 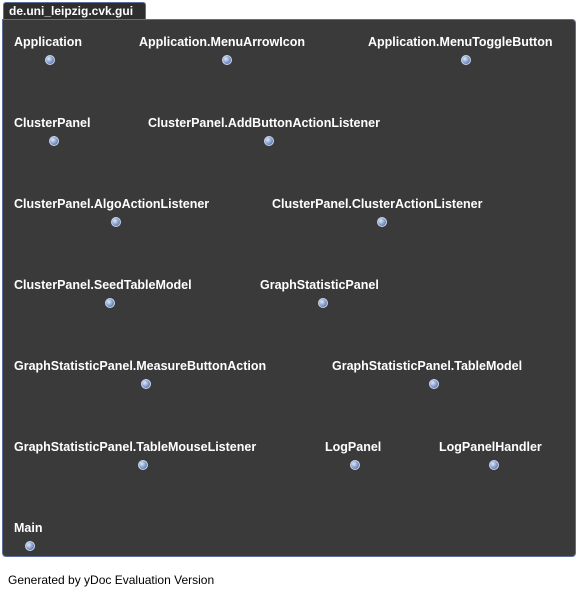 What do you see at coordinates (353, 447) in the screenshot?
I see `class-label: LogPanel` at bounding box center [353, 447].